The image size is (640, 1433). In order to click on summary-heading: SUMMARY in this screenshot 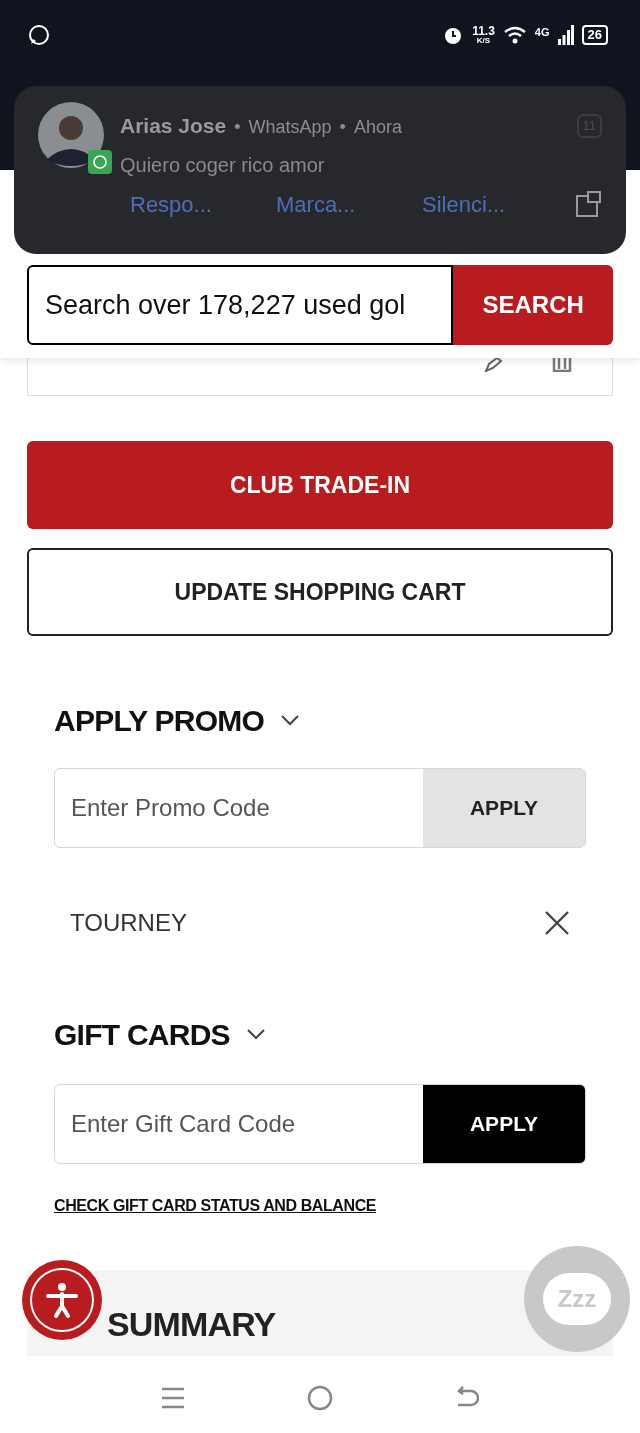, I will do `click(191, 1324)`.